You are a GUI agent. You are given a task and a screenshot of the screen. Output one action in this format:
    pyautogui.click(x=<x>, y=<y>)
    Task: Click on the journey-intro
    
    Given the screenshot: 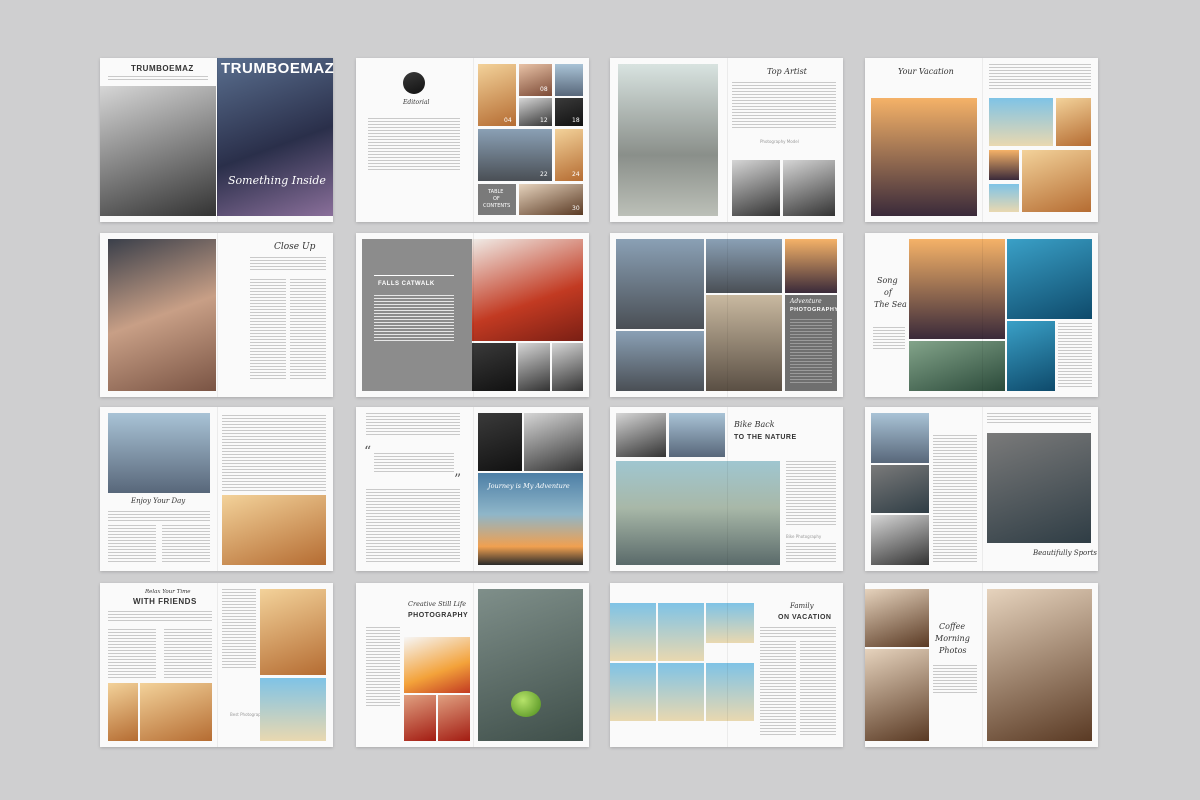 What is the action you would take?
    pyautogui.click(x=413, y=424)
    